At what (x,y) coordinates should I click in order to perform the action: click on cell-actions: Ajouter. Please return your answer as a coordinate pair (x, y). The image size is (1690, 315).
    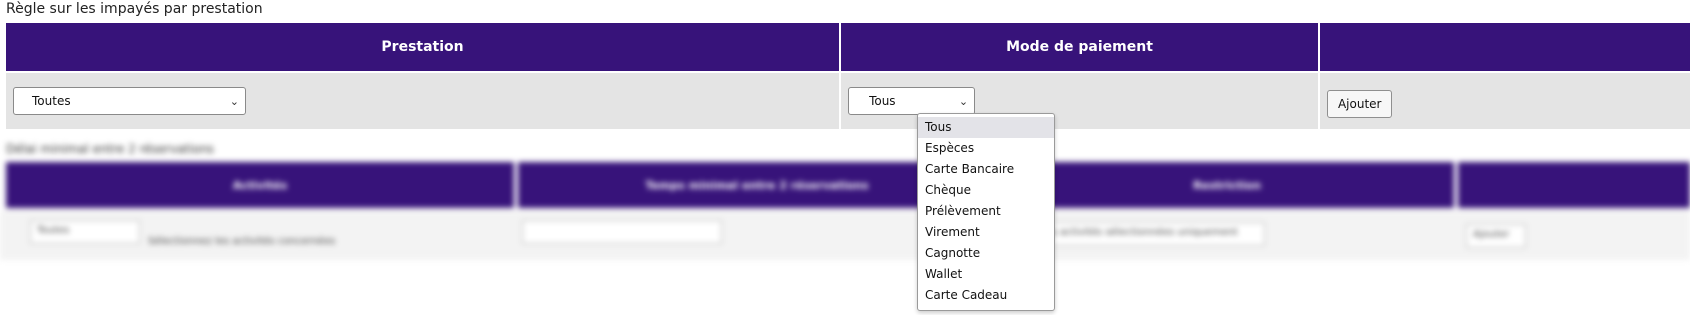
    Looking at the image, I should click on (1504, 101).